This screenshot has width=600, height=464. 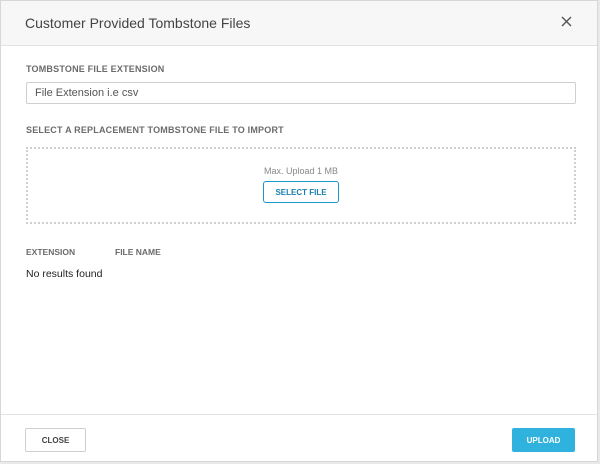 What do you see at coordinates (64, 274) in the screenshot?
I see `no-results-message: No results found` at bounding box center [64, 274].